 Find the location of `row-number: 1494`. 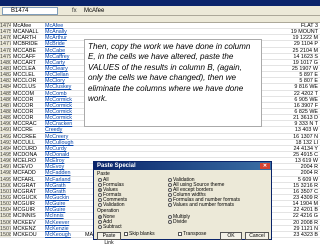

row-number: 1494 is located at coordinates (5, 148).